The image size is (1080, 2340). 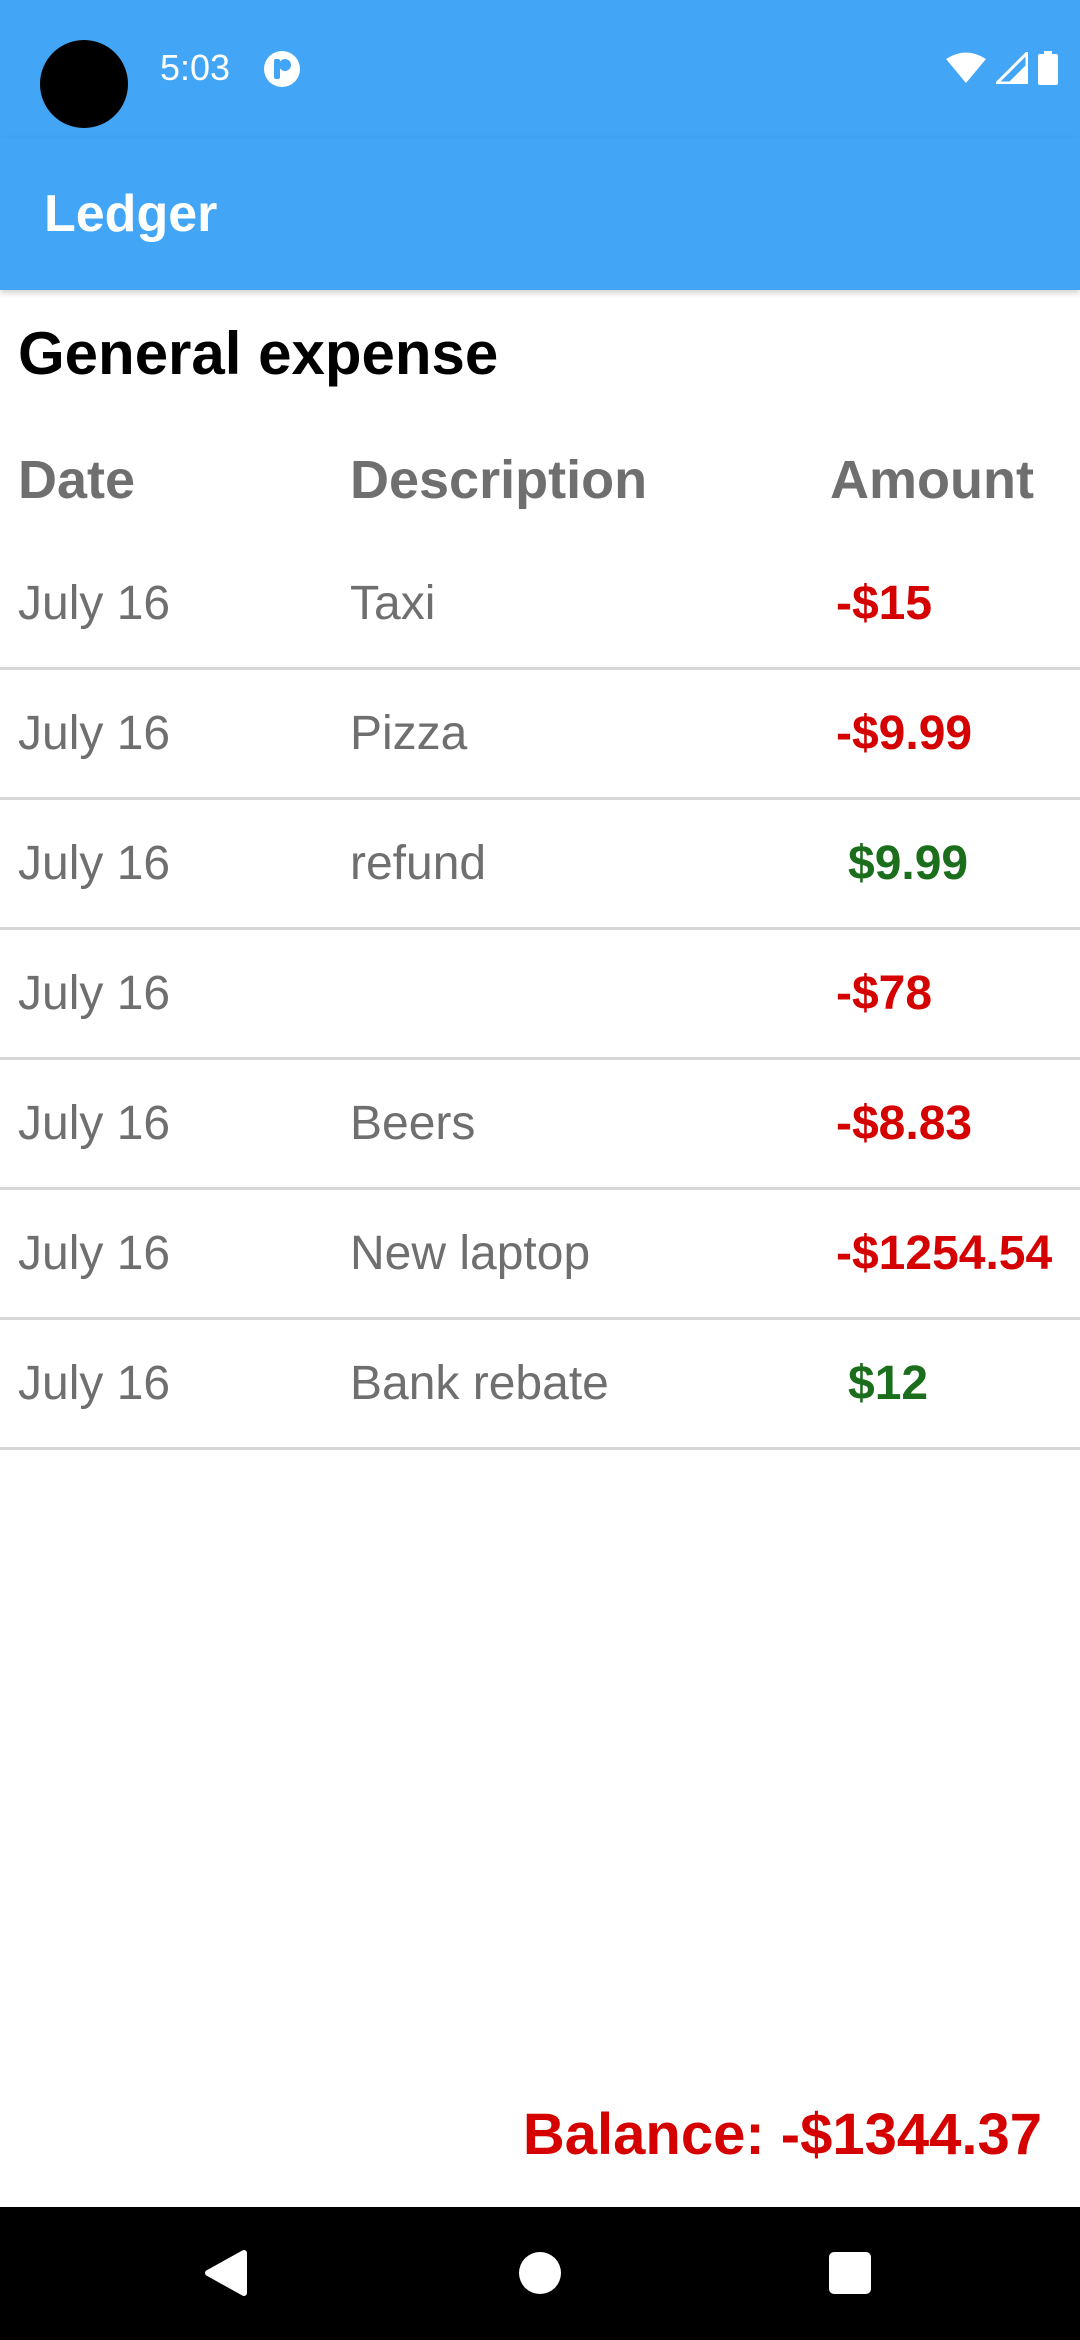 I want to click on row-description: Beers, so click(x=413, y=1123).